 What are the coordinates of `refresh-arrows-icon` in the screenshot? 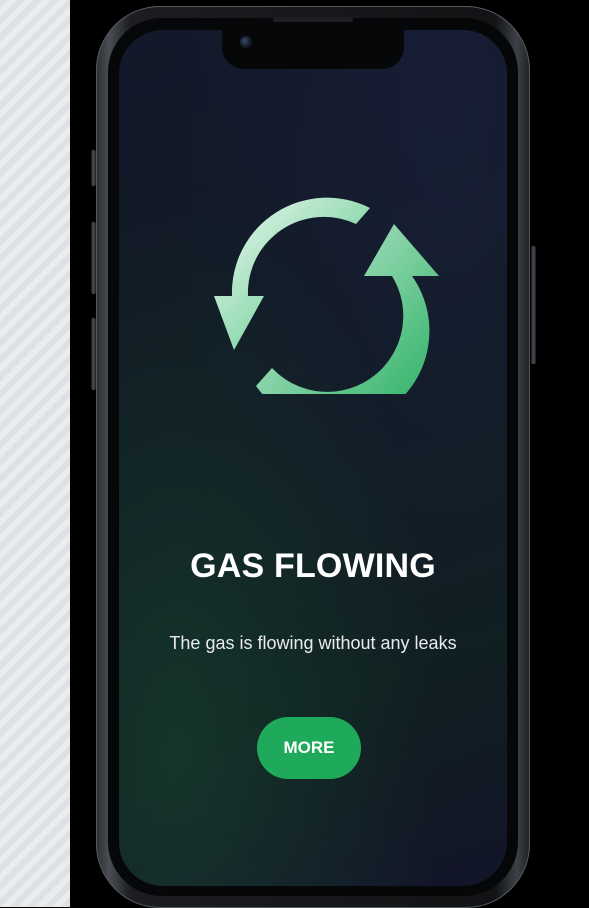 It's located at (326, 295).